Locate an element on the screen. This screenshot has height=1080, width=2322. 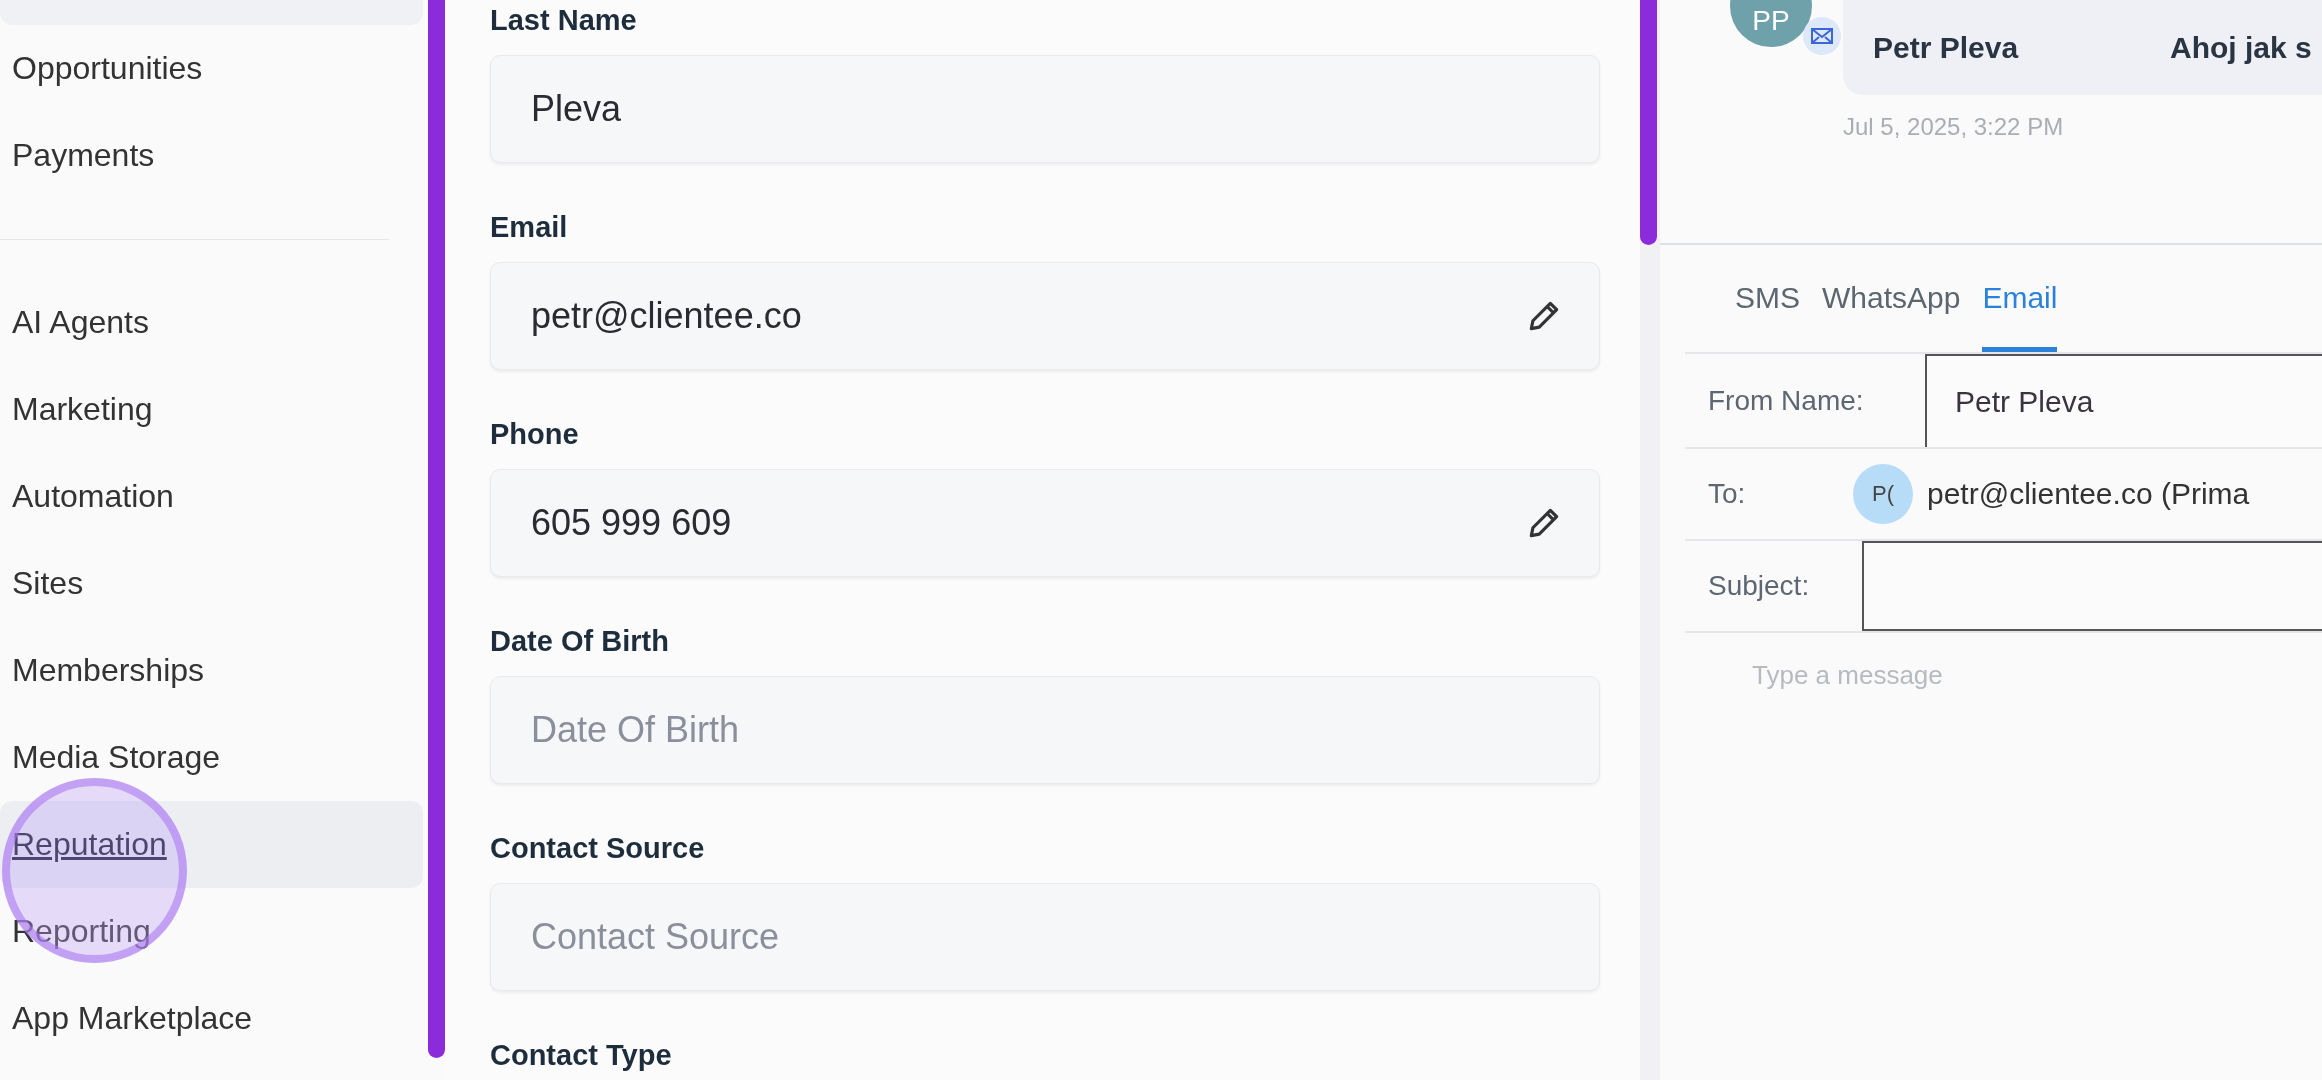
sidebar-item: Marketing is located at coordinates (211, 409).